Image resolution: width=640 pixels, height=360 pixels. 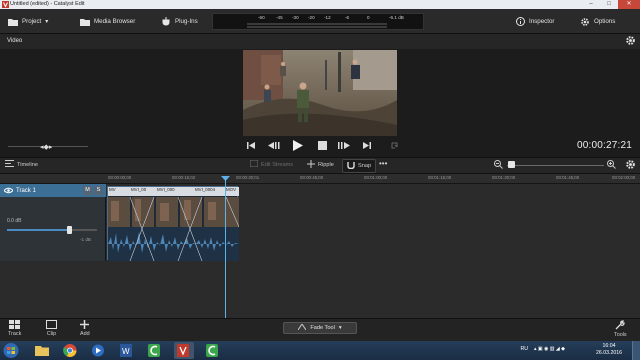 I want to click on maximize-button: □, so click(x=609, y=4).